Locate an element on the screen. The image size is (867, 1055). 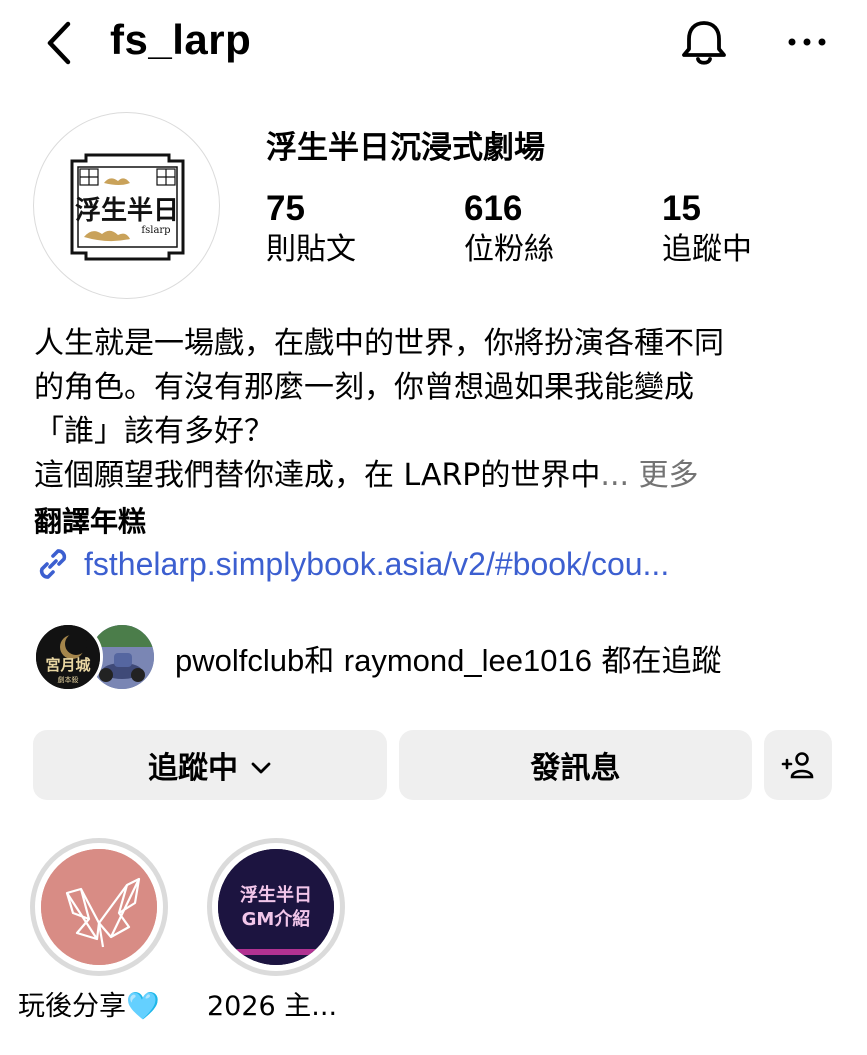
highlight-label: 玩後分享🩵 is located at coordinates (89, 1003).